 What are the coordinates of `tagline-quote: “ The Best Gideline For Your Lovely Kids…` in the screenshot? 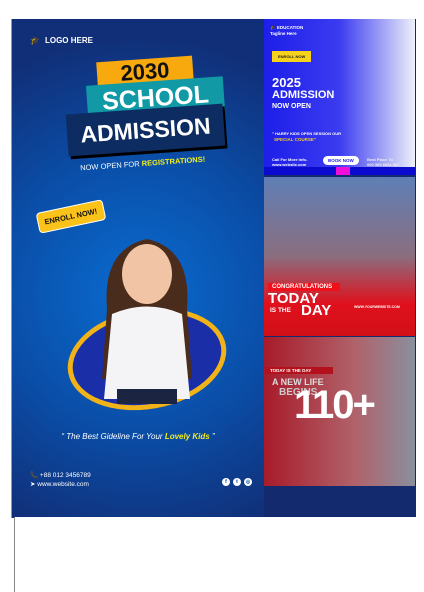 It's located at (138, 436).